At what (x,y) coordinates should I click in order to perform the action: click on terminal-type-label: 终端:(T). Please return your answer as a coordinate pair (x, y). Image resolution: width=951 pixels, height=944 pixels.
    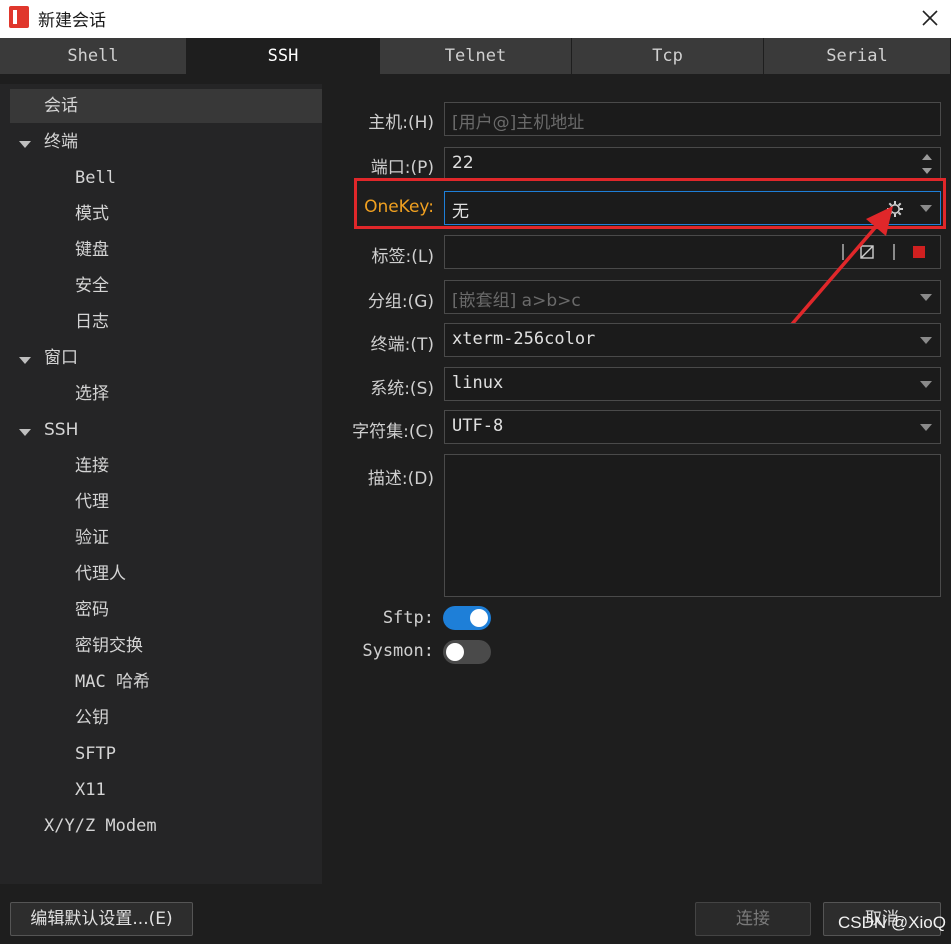
    Looking at the image, I should click on (402, 345).